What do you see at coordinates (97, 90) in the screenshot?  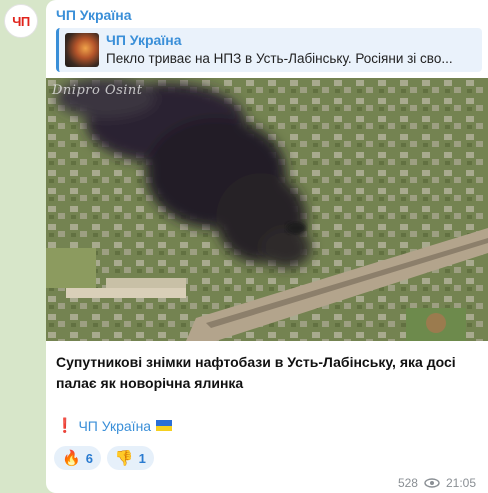 I see `photo-watermark: Dnipro Osint` at bounding box center [97, 90].